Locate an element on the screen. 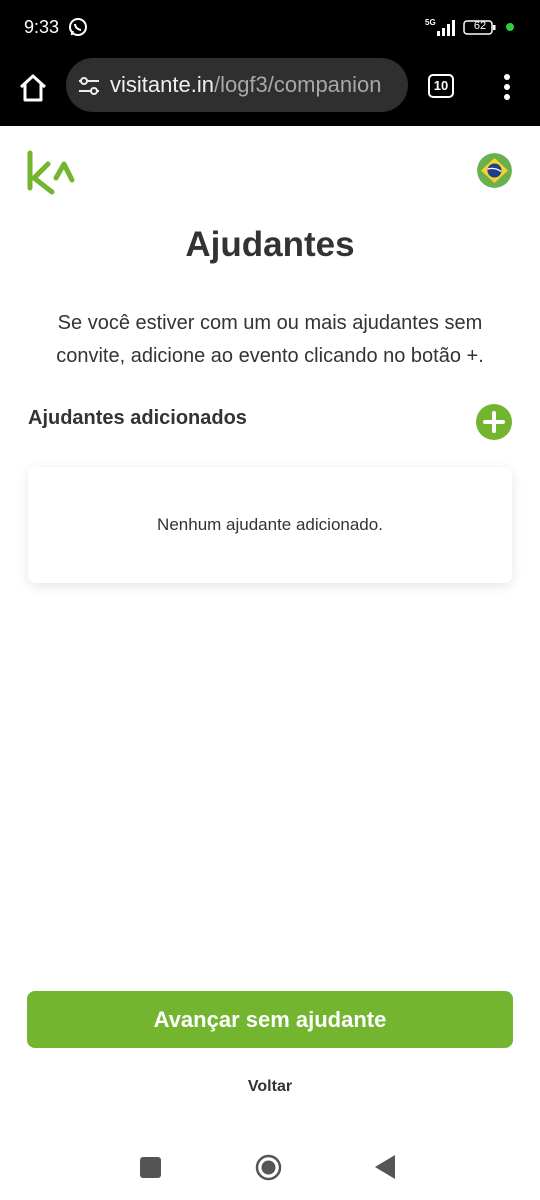 Image resolution: width=540 pixels, height=1200 pixels. continue-without-helper-button: Avançar sem ajudante is located at coordinates (270, 1019).